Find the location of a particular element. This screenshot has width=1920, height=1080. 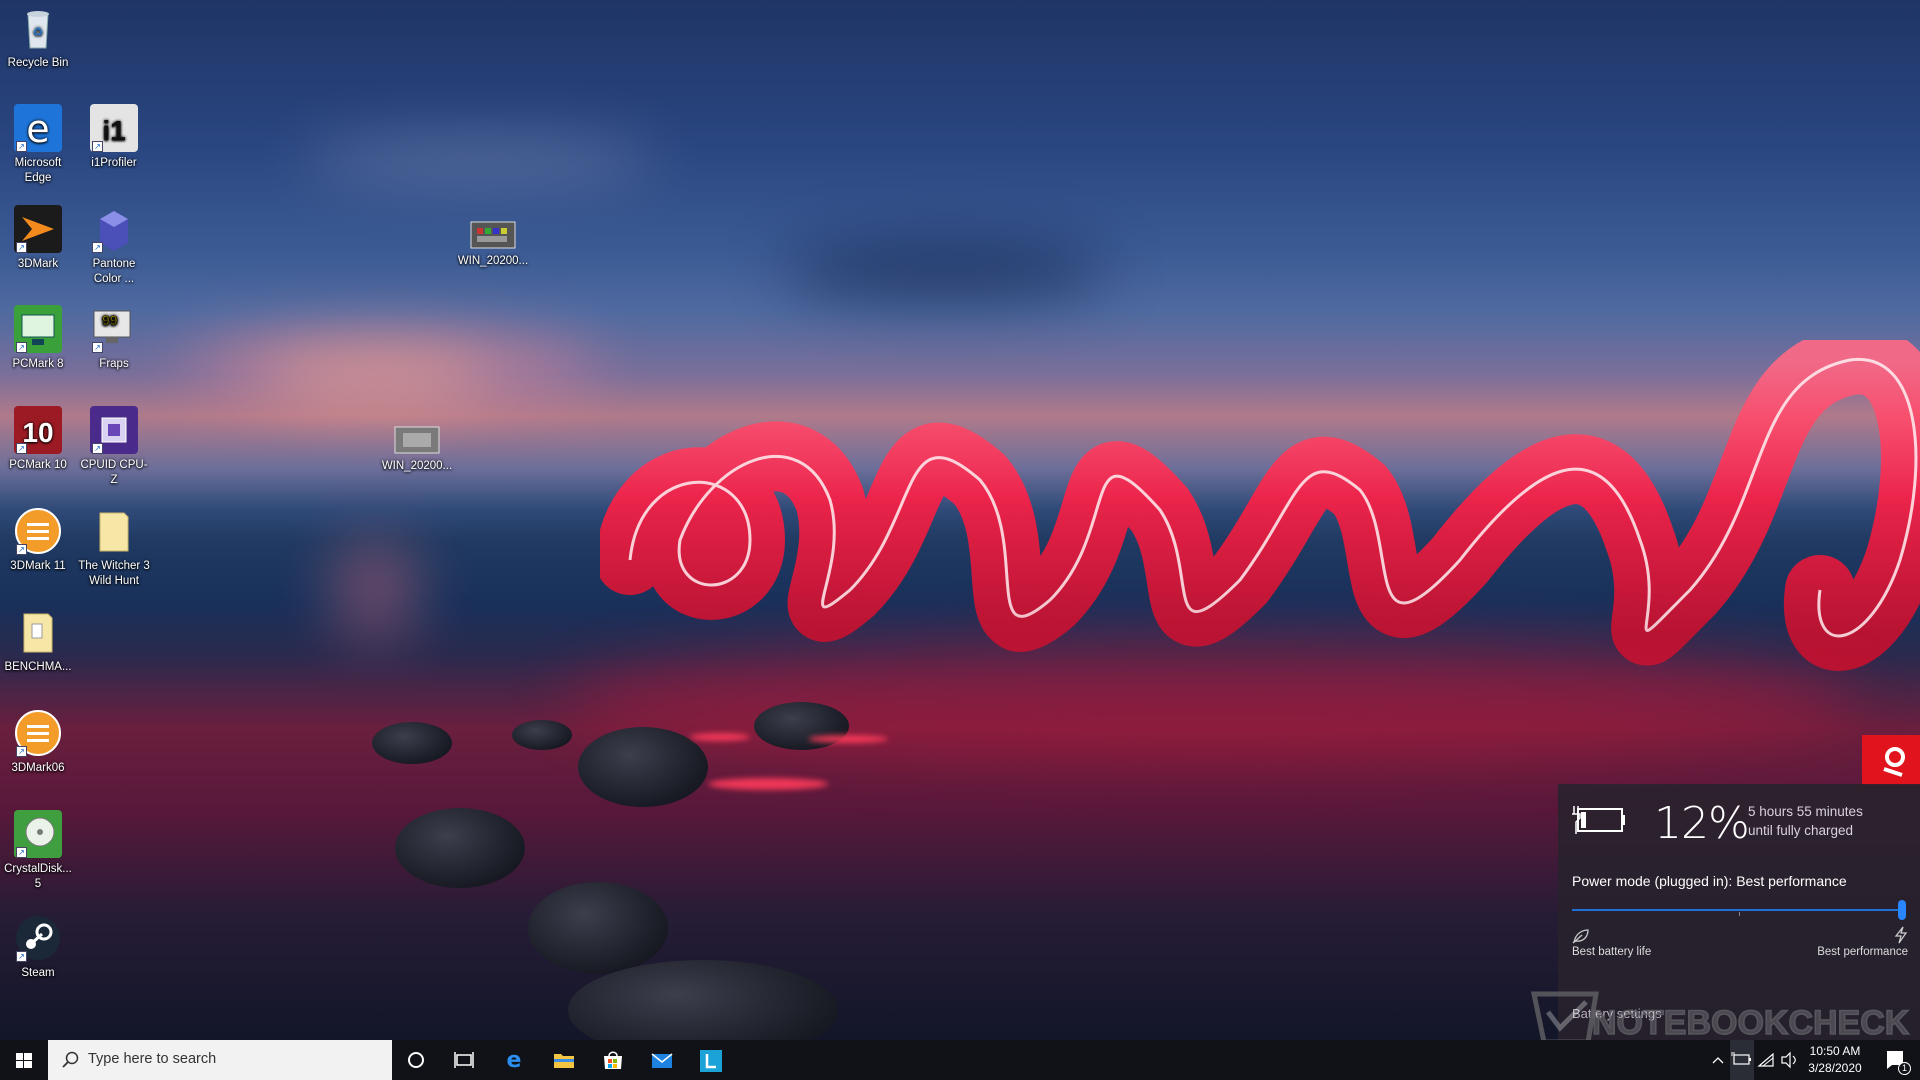

pcmark8-icon: ↗ is located at coordinates (38, 329).